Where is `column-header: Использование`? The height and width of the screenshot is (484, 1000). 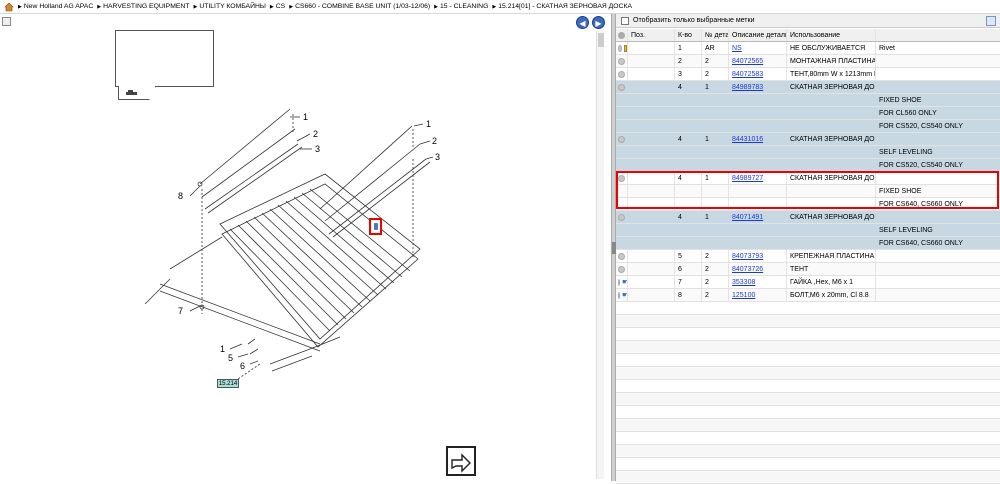
column-header: Использование is located at coordinates (831, 35).